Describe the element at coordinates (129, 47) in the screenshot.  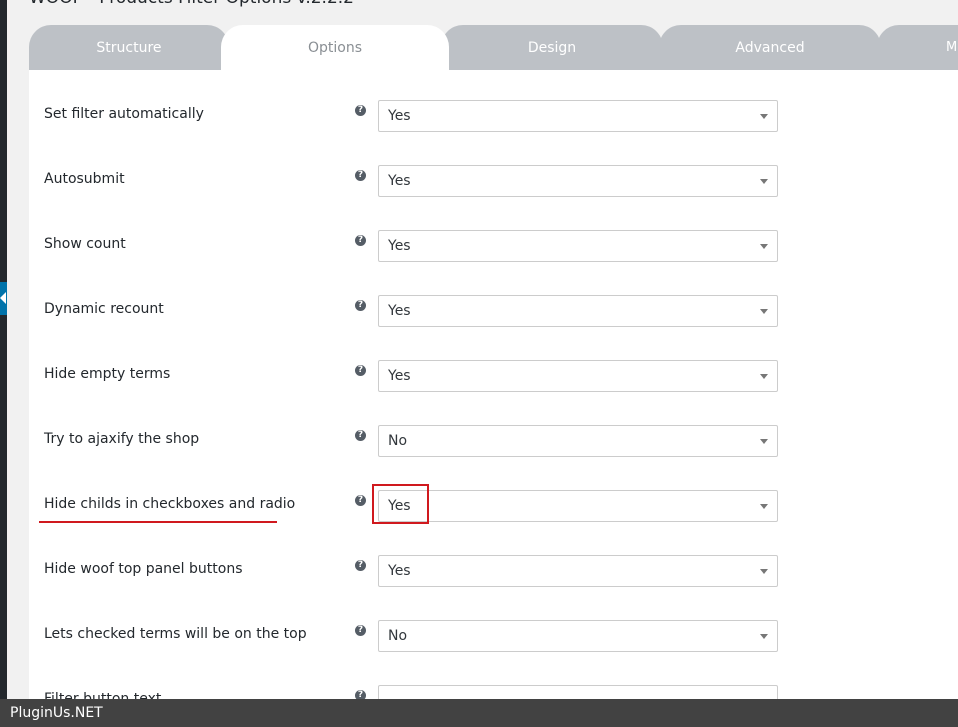
I see `tab-structure: Structure` at that location.